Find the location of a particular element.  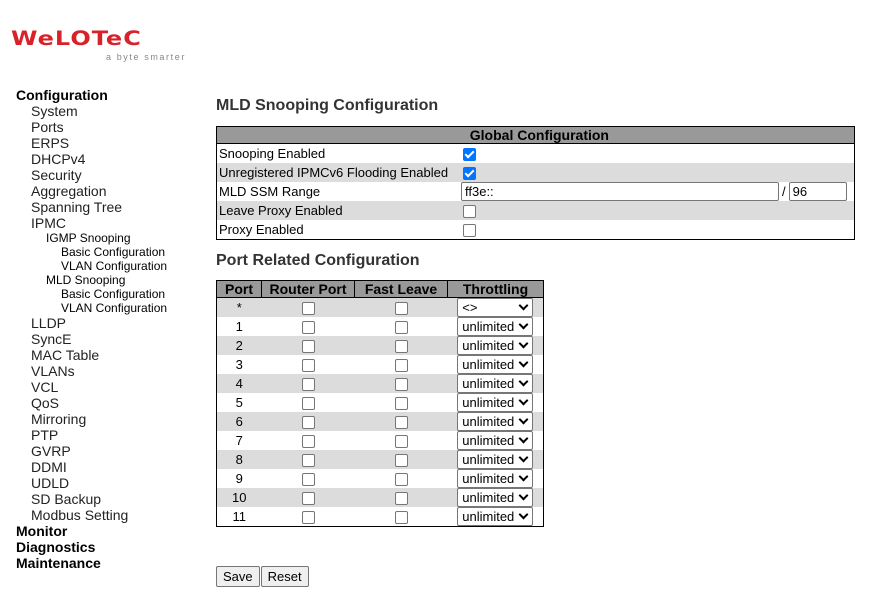

sidebar-item-diagnostics: Diagnostics is located at coordinates (111, 547).